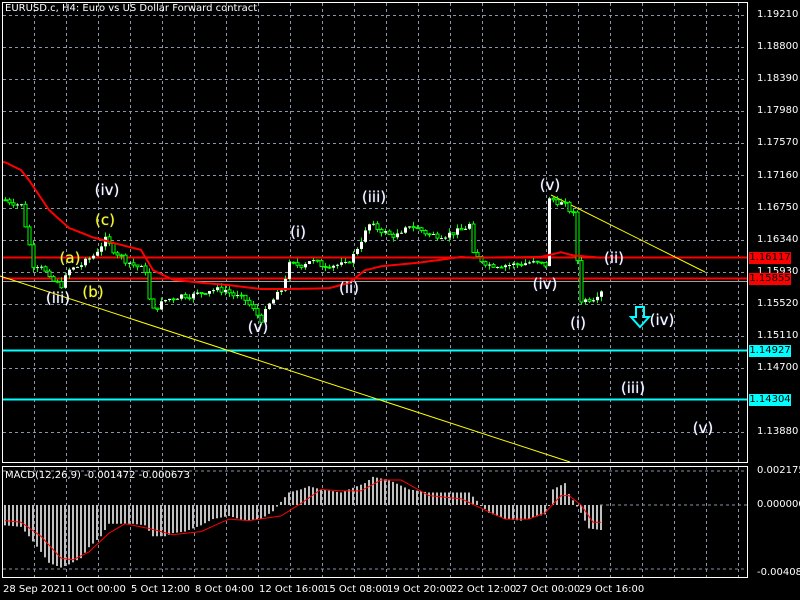  Describe the element at coordinates (662, 320) in the screenshot. I see `wave-label: (iv)` at that location.